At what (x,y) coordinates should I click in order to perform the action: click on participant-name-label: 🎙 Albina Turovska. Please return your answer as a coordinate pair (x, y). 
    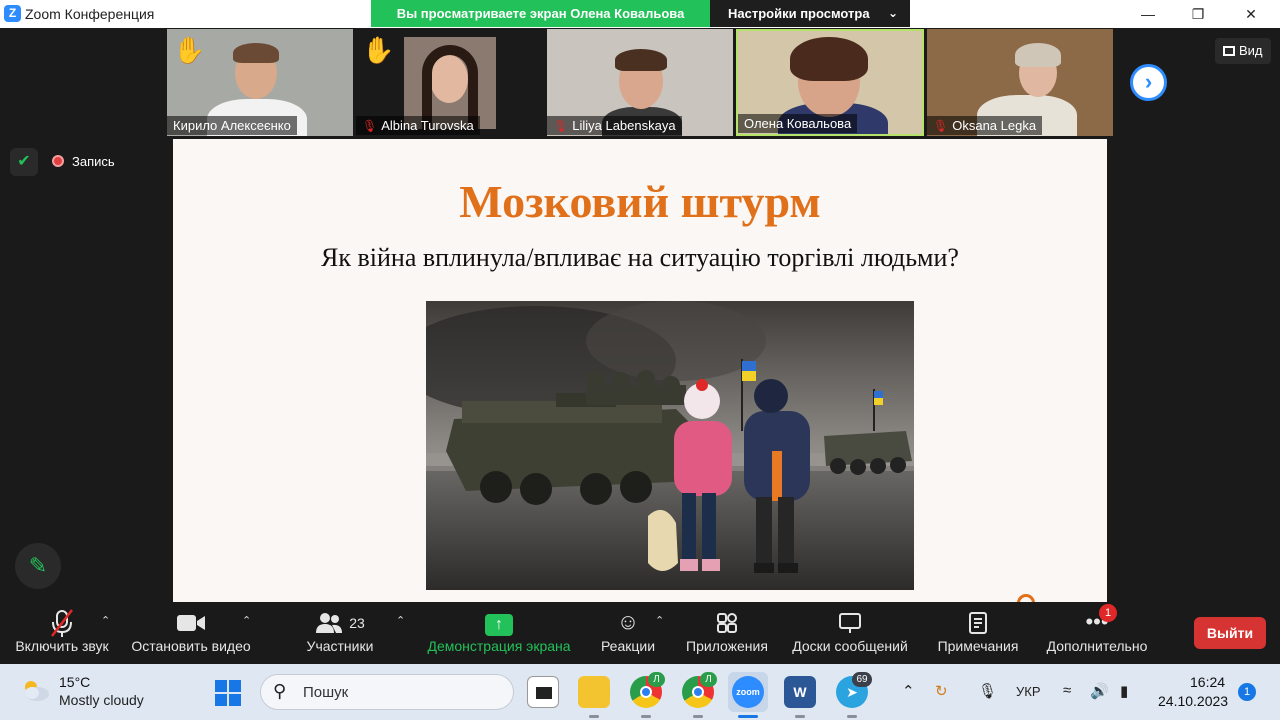
    Looking at the image, I should click on (418, 125).